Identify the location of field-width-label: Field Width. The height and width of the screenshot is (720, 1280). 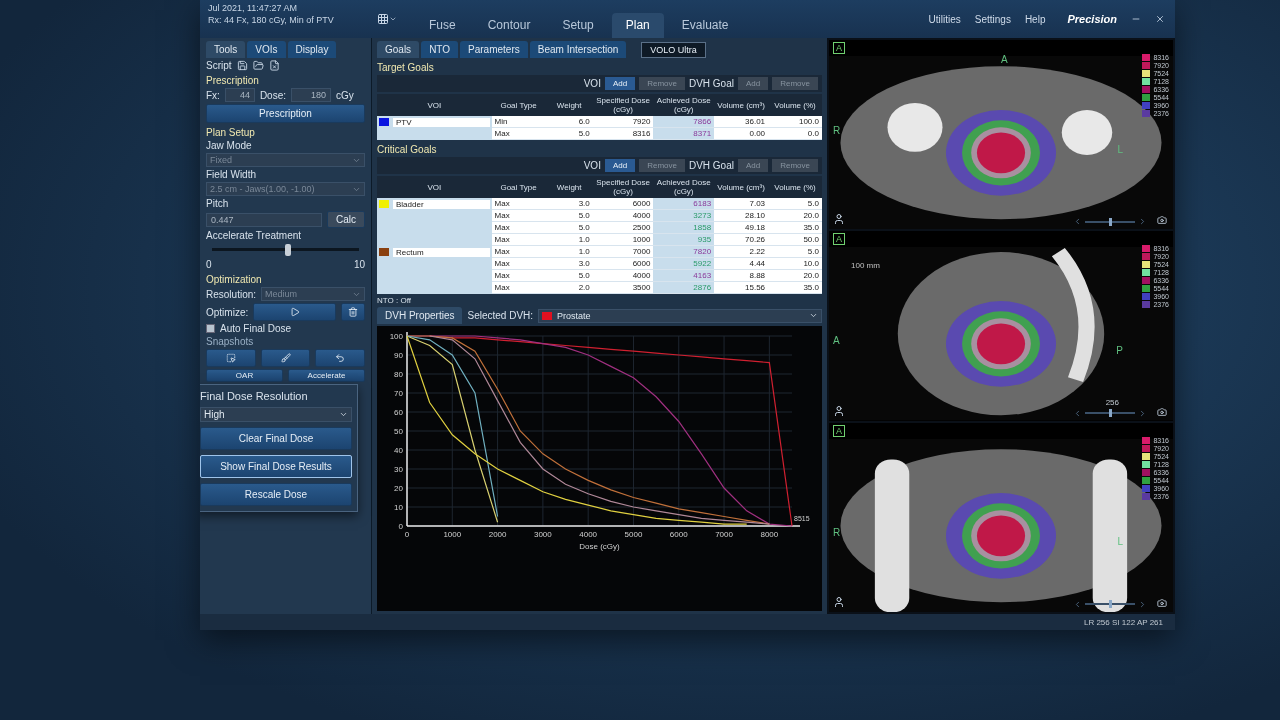
(231, 174).